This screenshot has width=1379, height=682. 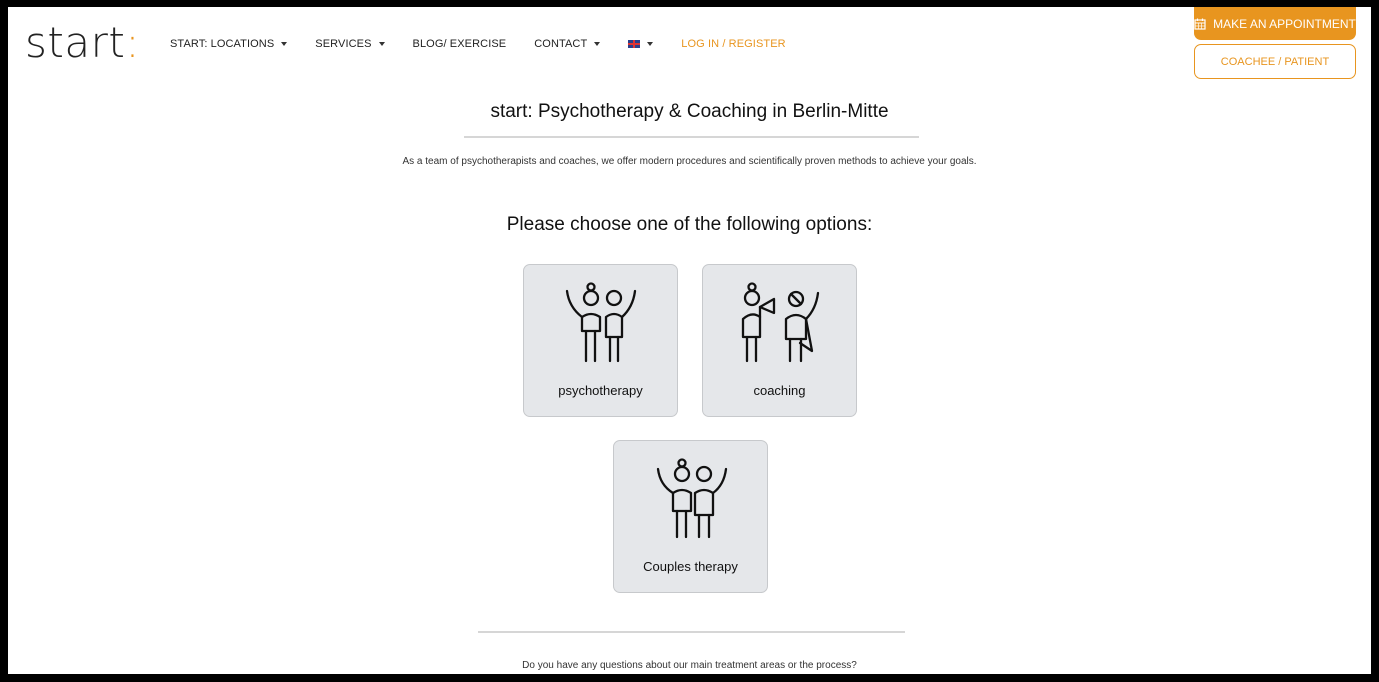 I want to click on uk-flag-icon, so click(x=634, y=44).